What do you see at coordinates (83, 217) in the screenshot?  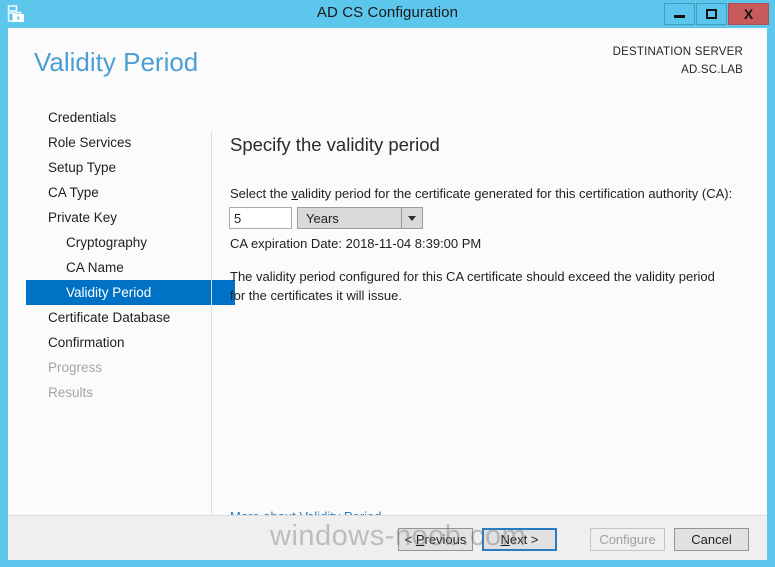 I see `sidebar-item-label: Private Key` at bounding box center [83, 217].